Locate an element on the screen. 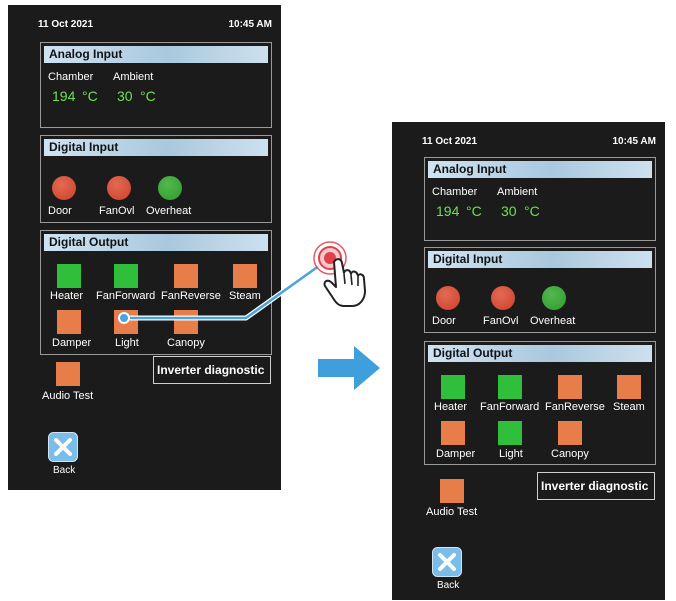 The width and height of the screenshot is (676, 601). tap-hand-icon is located at coordinates (346, 276).